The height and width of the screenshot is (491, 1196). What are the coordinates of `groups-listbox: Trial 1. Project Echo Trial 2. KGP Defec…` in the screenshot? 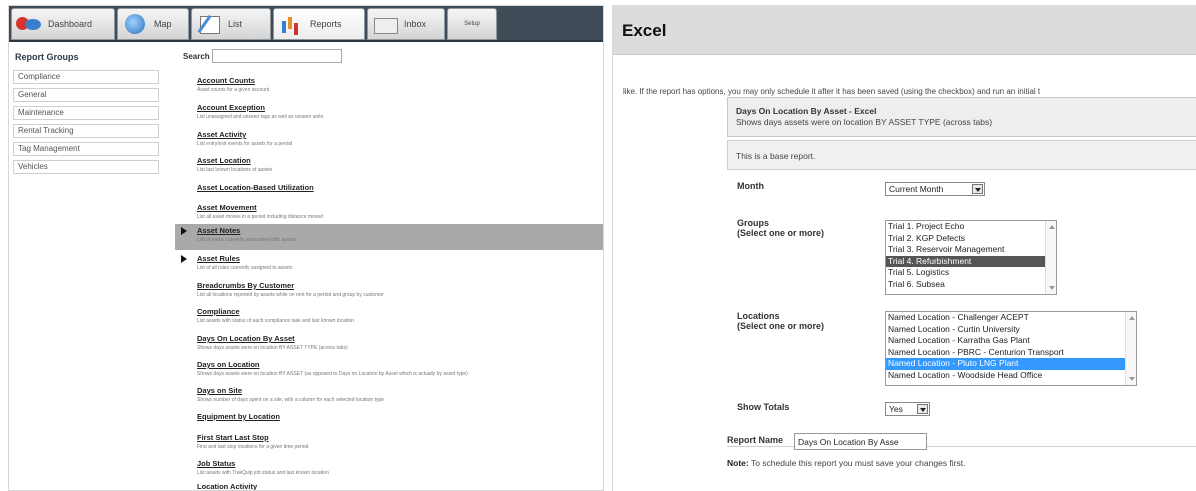 It's located at (971, 257).